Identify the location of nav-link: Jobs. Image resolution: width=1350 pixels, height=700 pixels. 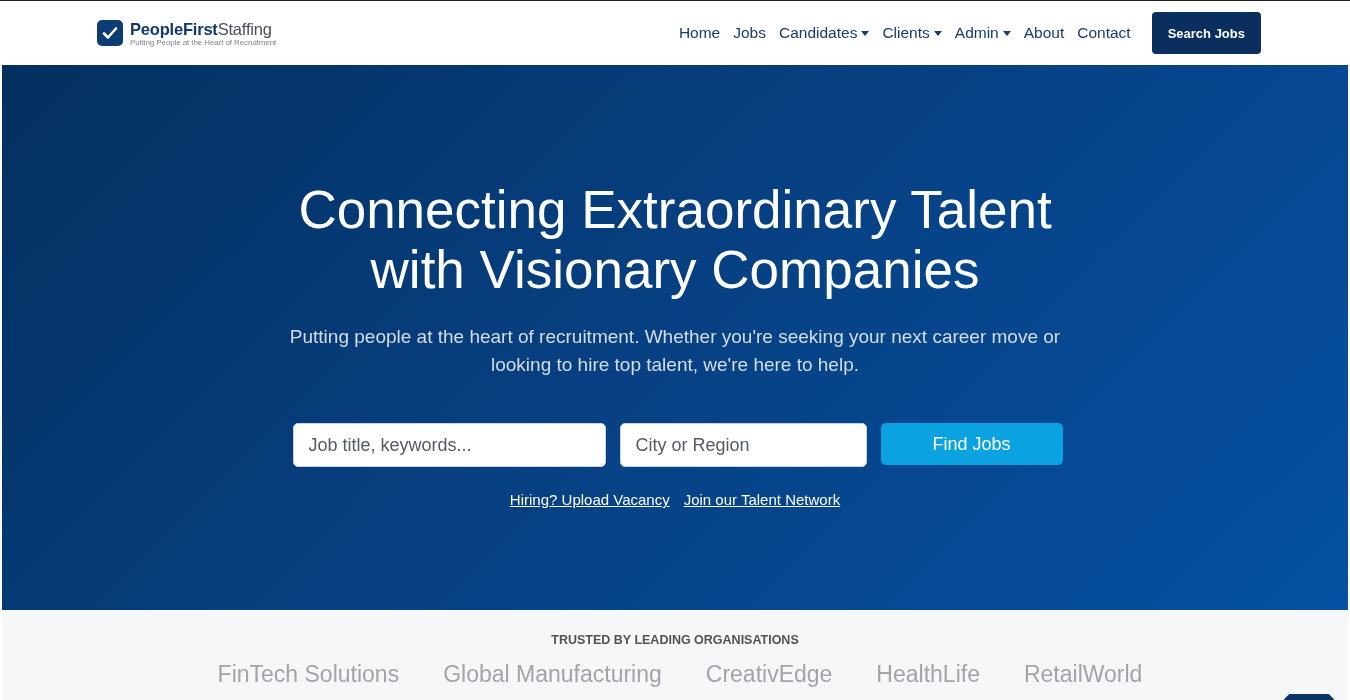
(749, 33).